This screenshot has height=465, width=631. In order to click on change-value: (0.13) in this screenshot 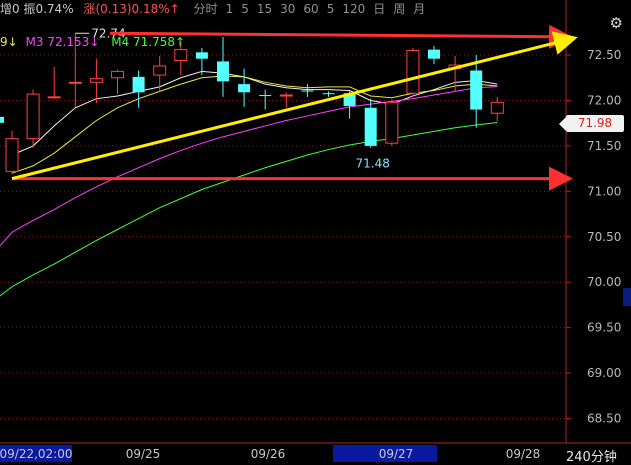, I will do `click(113, 9)`.